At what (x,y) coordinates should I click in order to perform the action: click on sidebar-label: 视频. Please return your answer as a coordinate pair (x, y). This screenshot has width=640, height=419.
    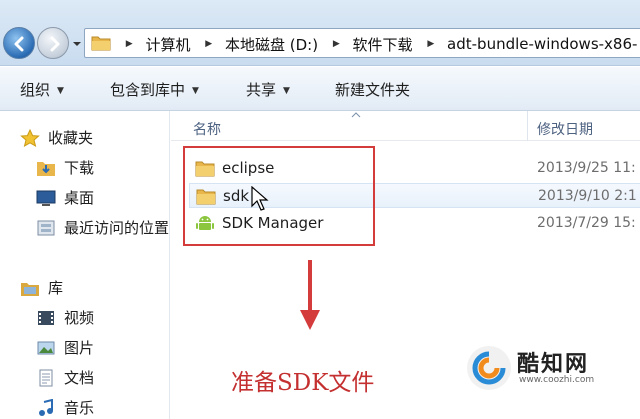
    Looking at the image, I should click on (79, 318).